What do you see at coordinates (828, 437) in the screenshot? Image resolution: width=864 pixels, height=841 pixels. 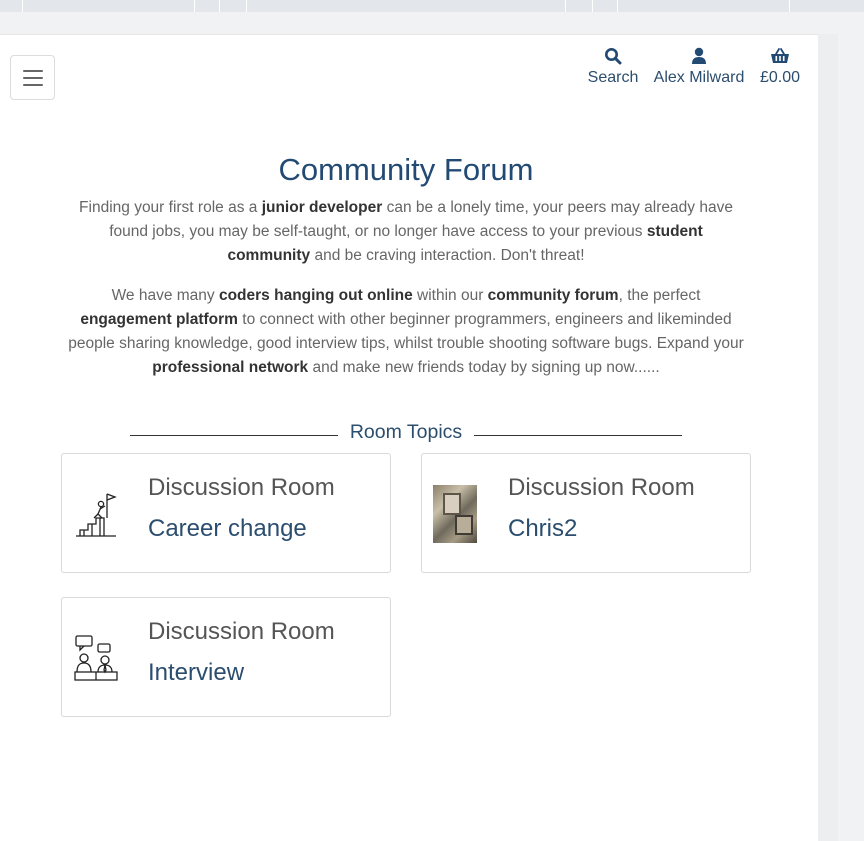 I see `scrollbar-track` at bounding box center [828, 437].